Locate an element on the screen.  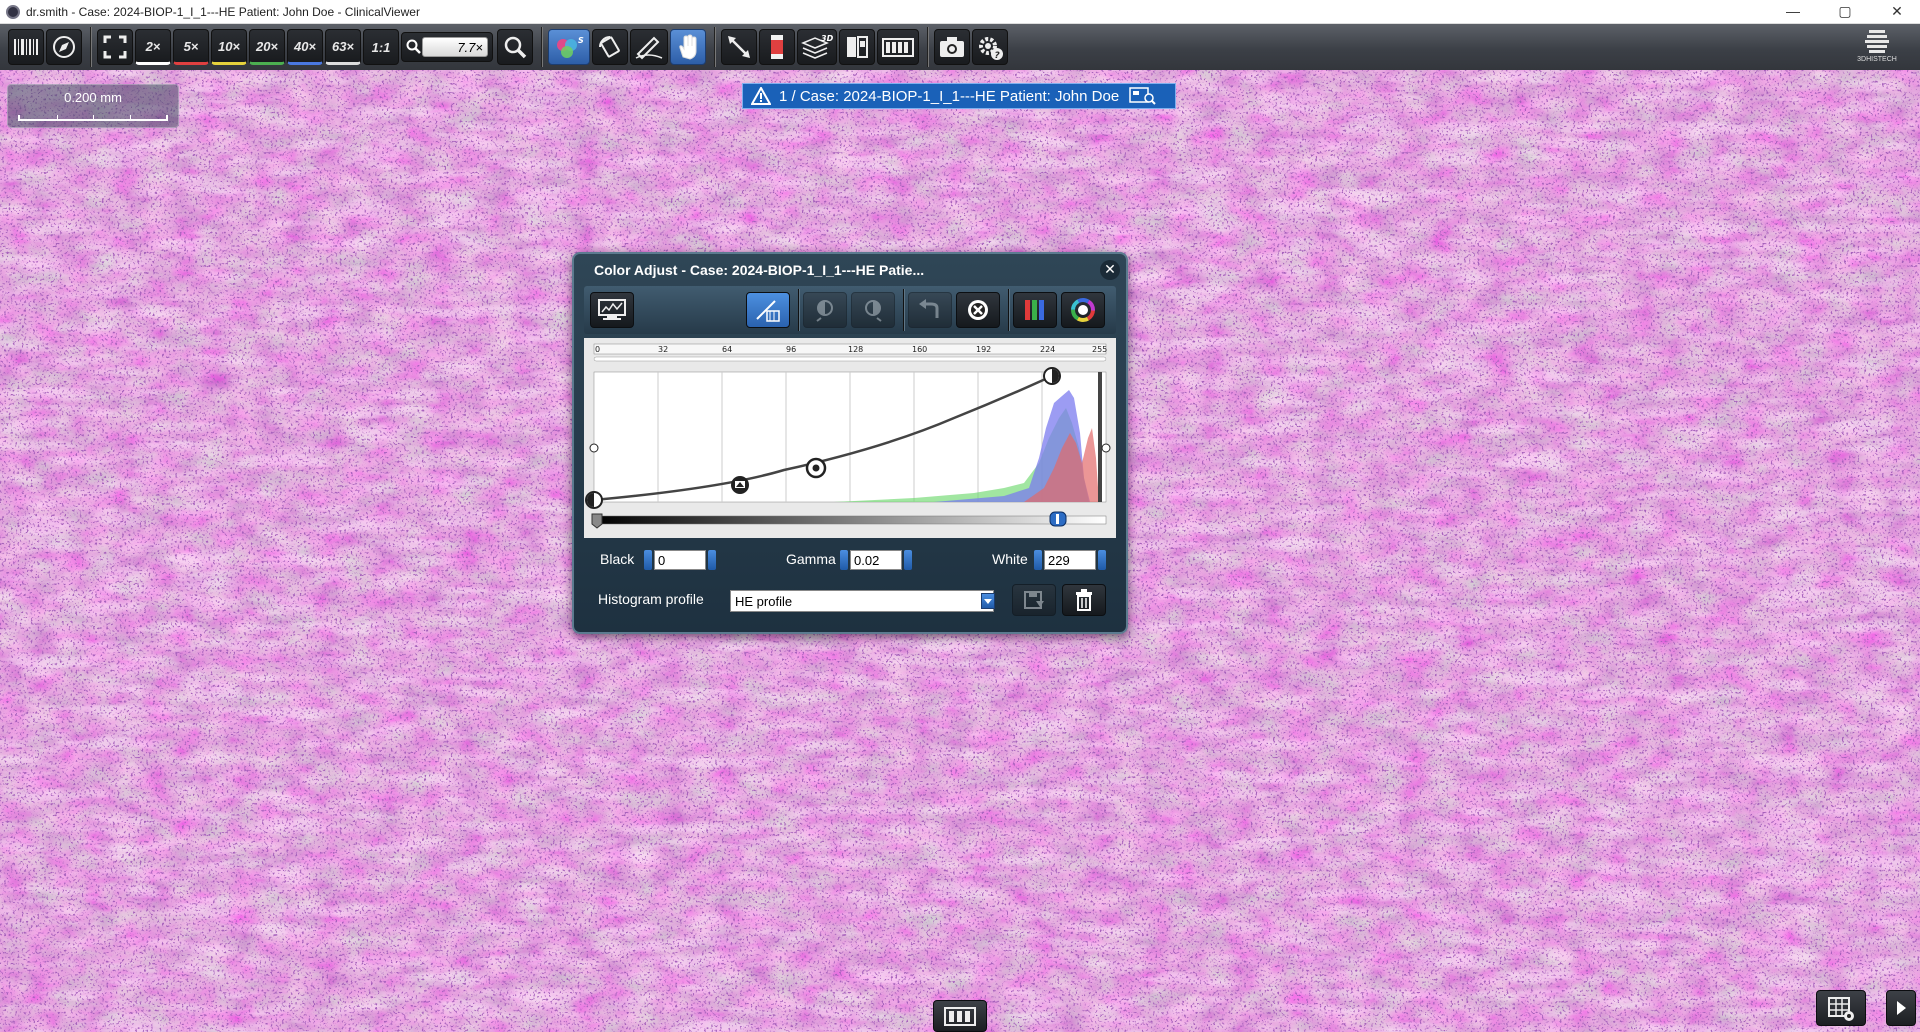
undo-button is located at coordinates (930, 310).